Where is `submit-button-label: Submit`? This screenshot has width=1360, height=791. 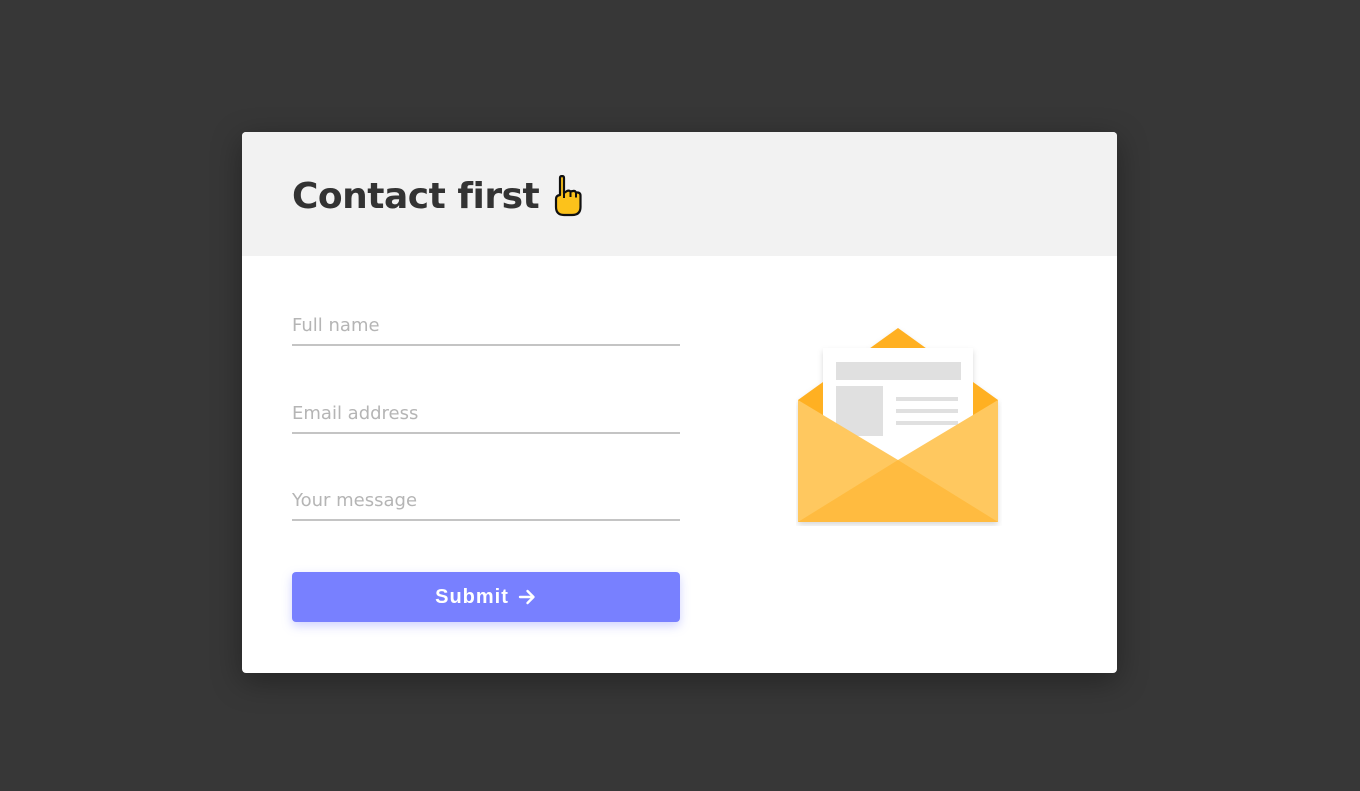
submit-button-label: Submit is located at coordinates (472, 596).